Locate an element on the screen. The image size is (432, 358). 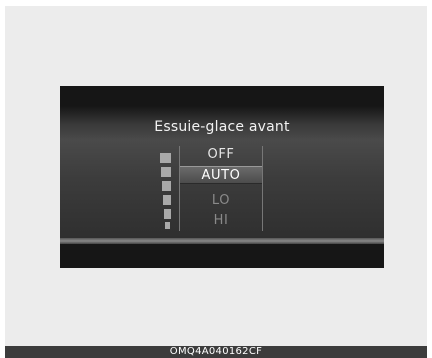
menu-item-hi: HI is located at coordinates (221, 221).